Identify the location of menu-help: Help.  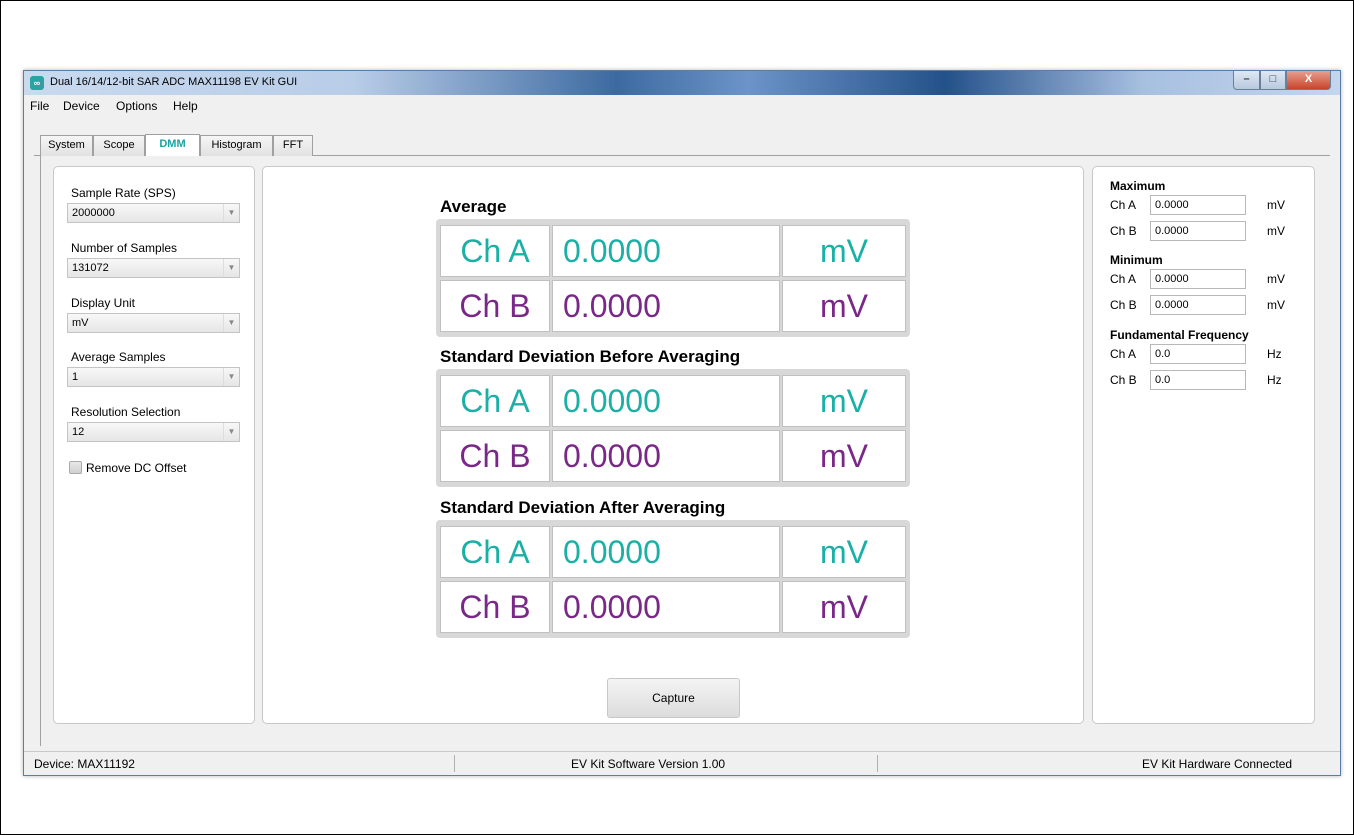
(185, 106).